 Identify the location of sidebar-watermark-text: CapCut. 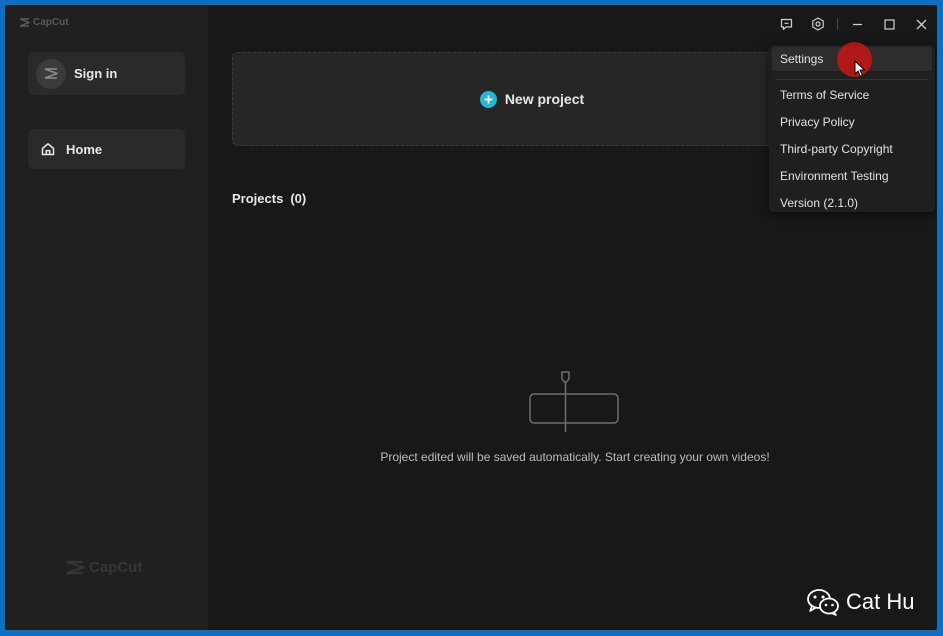
(116, 567).